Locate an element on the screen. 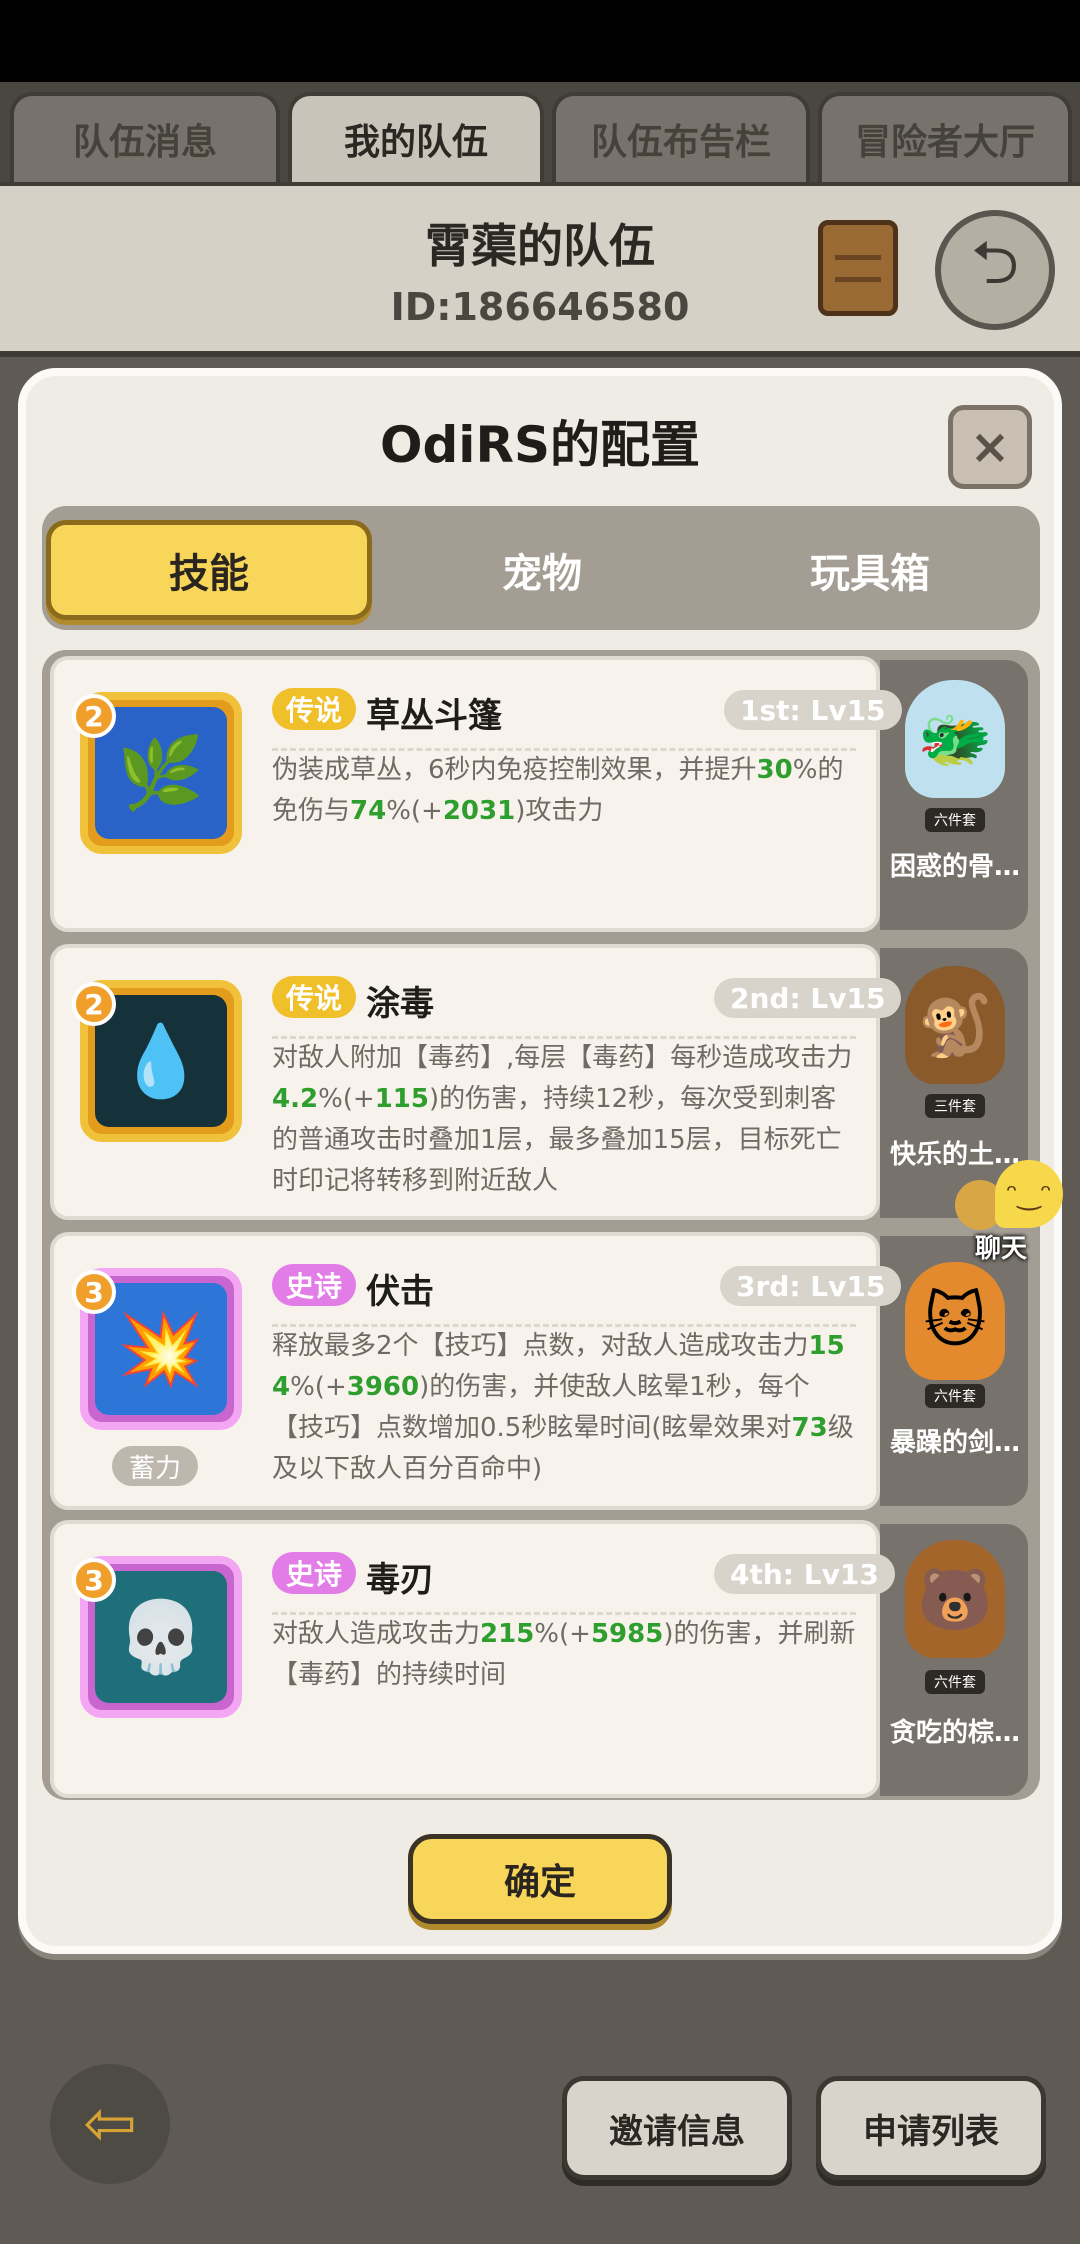 Image resolution: width=1080 pixels, height=2244 pixels. pet-figure-icon: 🐲 is located at coordinates (955, 739).